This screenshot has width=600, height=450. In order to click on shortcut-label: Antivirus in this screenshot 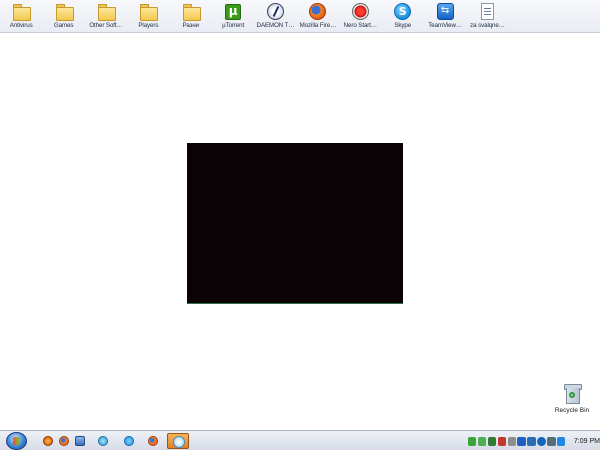, I will do `click(21, 25)`.